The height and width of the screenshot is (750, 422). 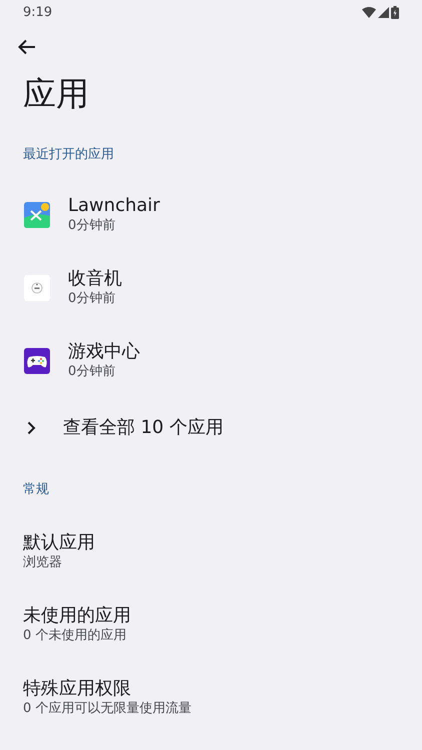 What do you see at coordinates (95, 279) in the screenshot?
I see `app-name: 收音机` at bounding box center [95, 279].